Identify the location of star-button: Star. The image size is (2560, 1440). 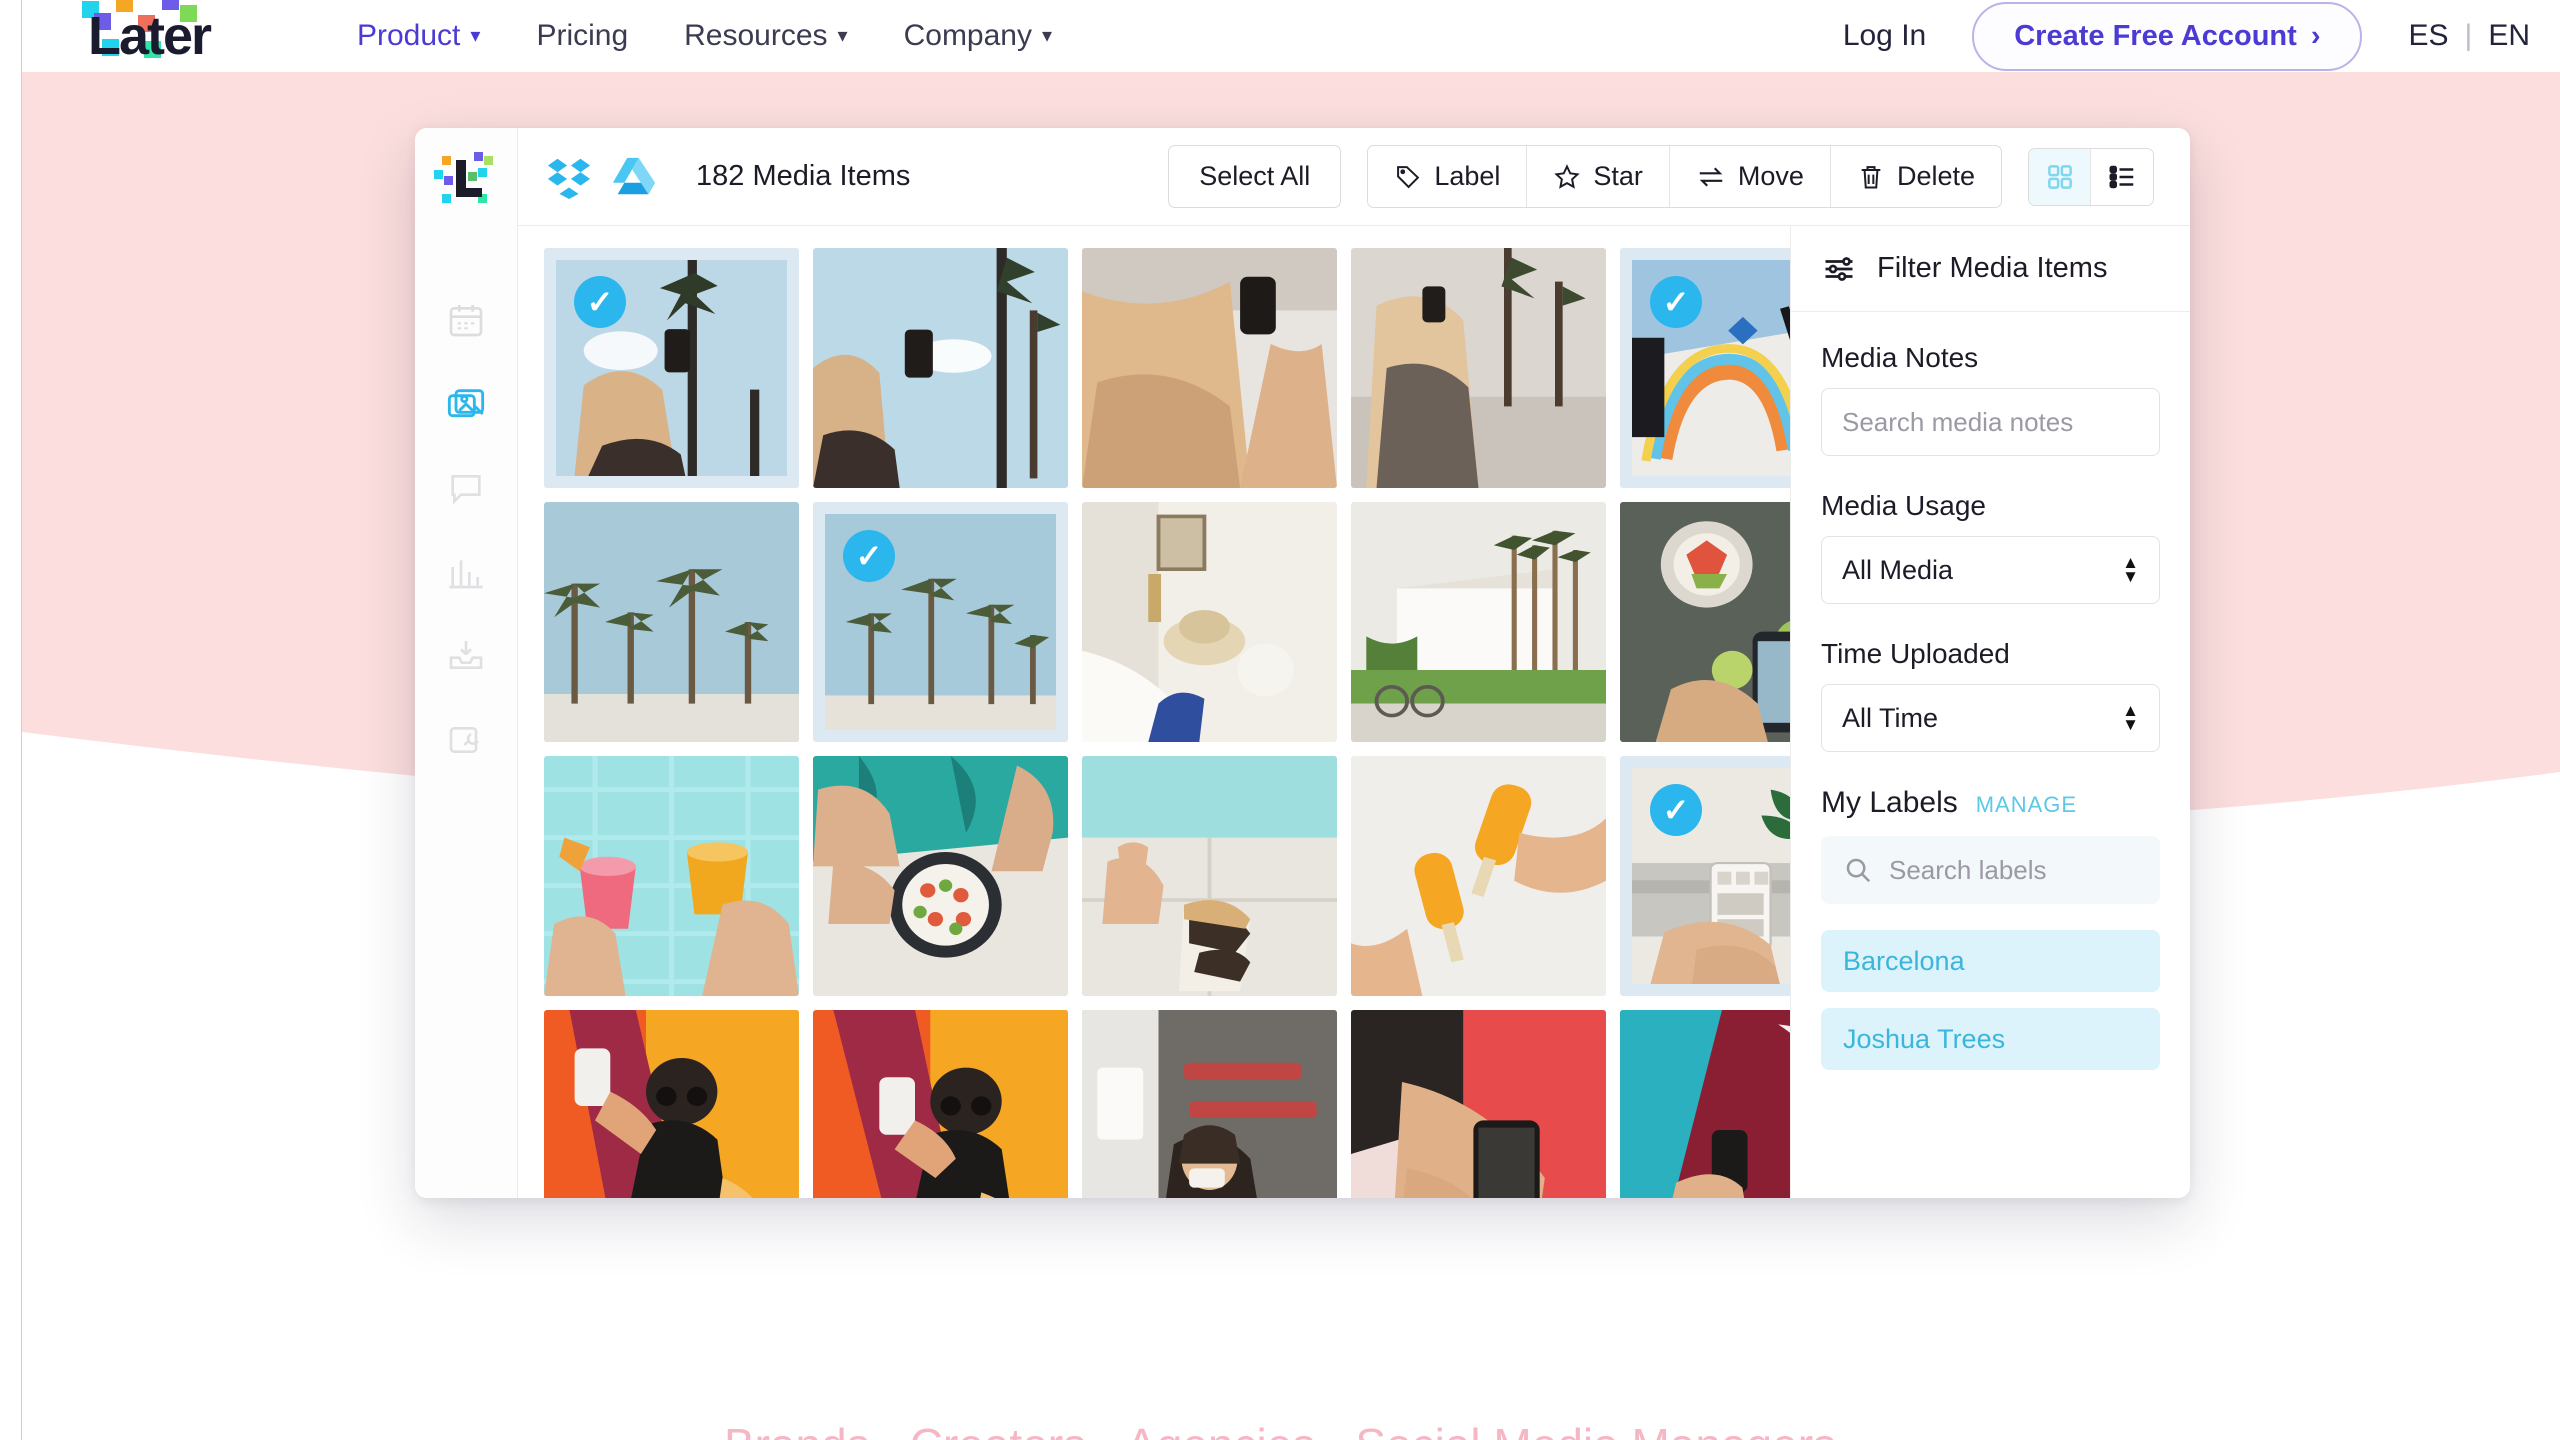
(1598, 176).